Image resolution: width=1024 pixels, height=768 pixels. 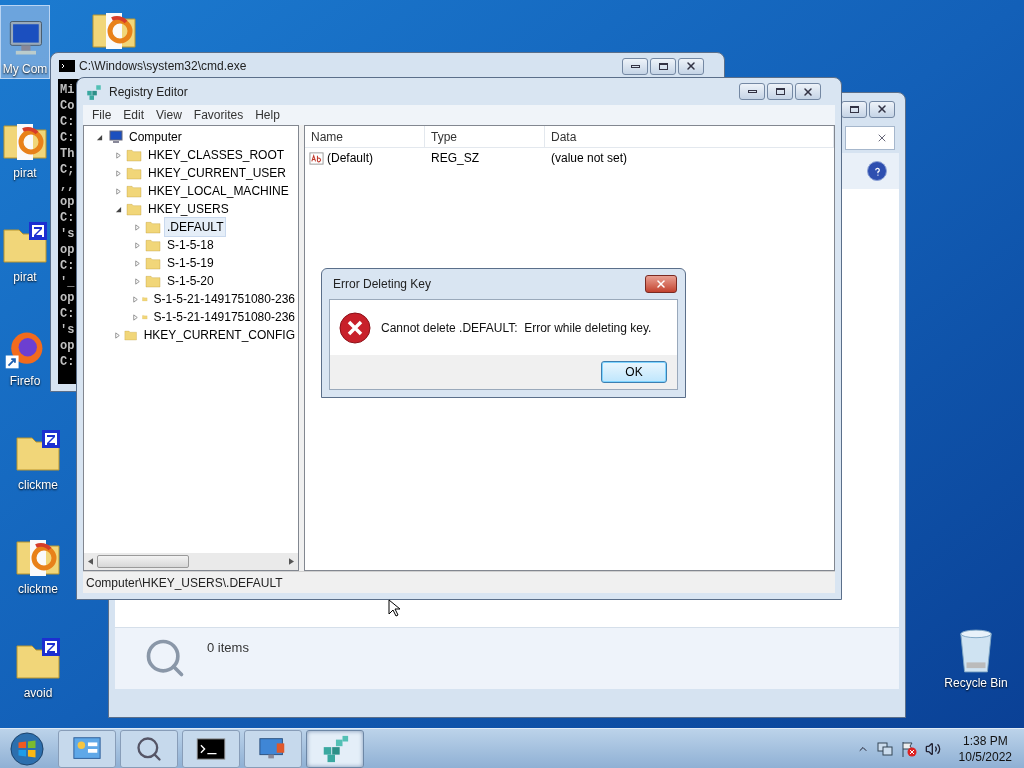 What do you see at coordinates (228, 648) in the screenshot?
I see `item-count: 0 items` at bounding box center [228, 648].